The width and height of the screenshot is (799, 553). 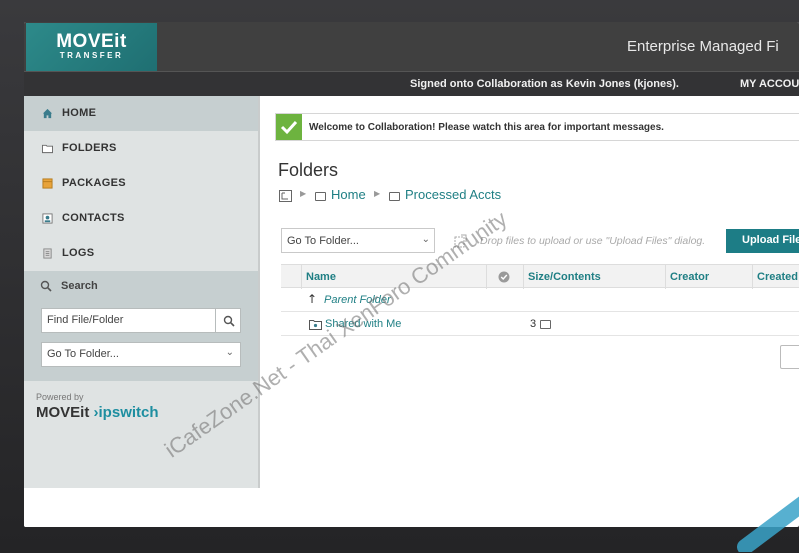 I want to click on sidebar-item-label: PACKAGES, so click(x=94, y=183).